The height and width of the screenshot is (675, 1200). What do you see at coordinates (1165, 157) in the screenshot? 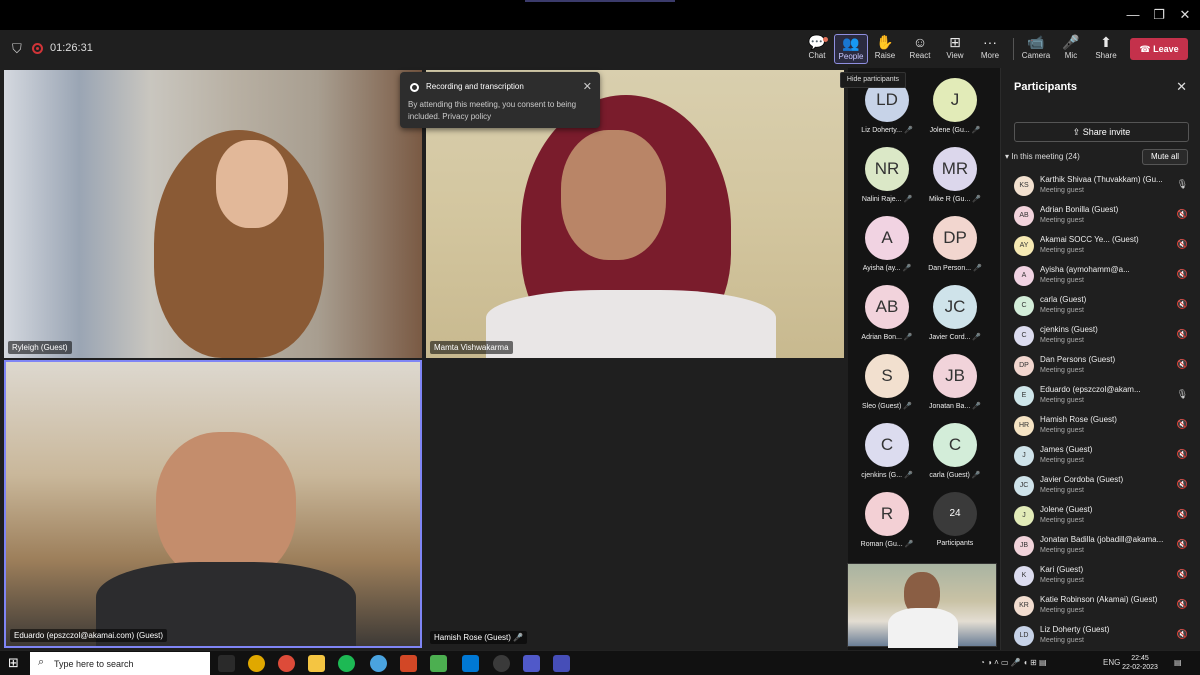
I see `mute-all-button: Mute all` at bounding box center [1165, 157].